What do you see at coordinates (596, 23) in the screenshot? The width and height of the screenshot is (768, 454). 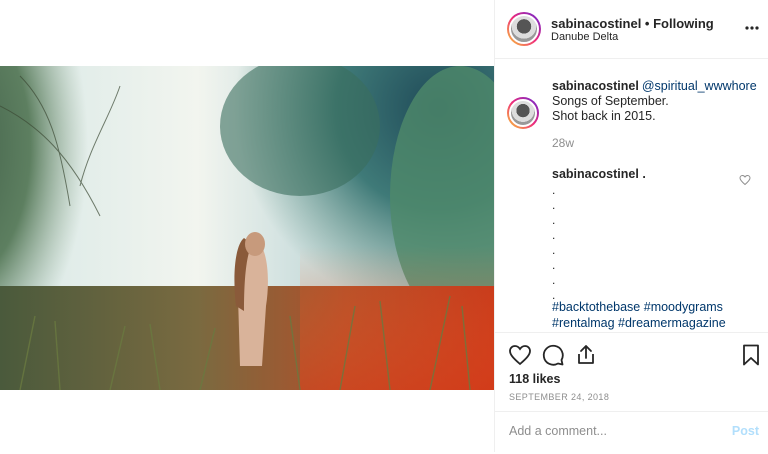 I see `header-username: sabinacostinel` at bounding box center [596, 23].